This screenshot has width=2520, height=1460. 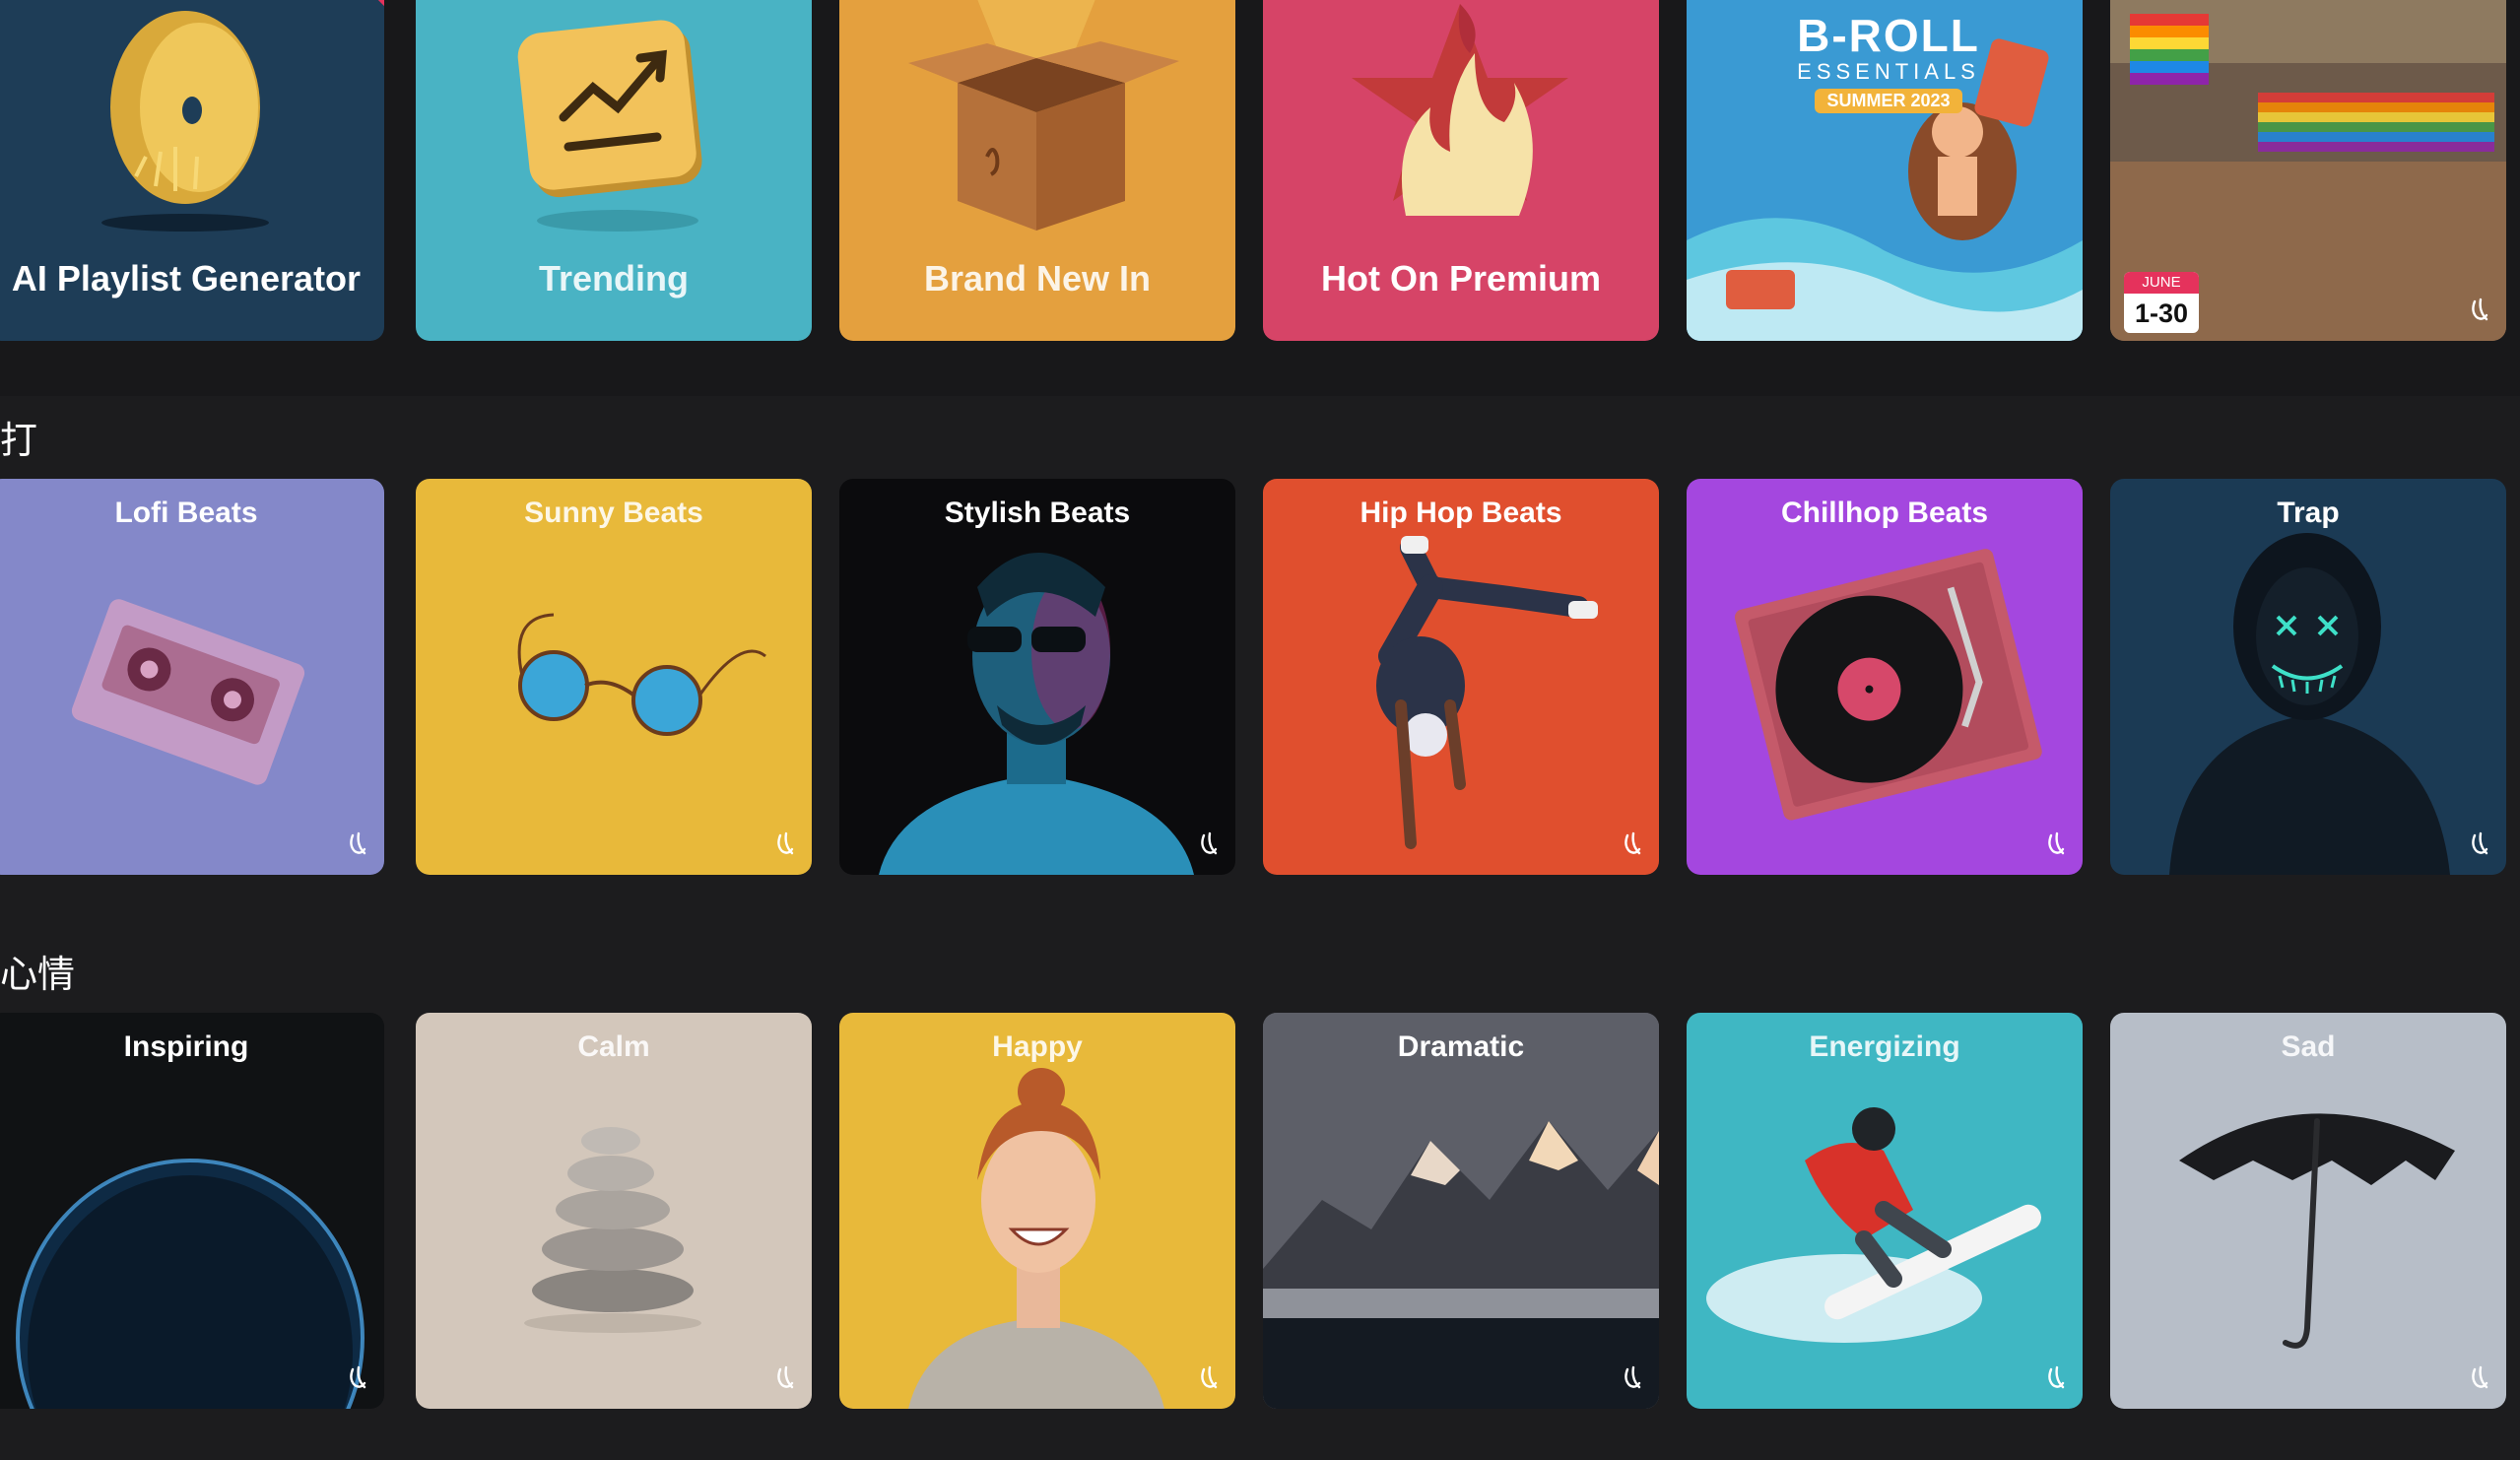 What do you see at coordinates (1461, 279) in the screenshot?
I see `tile-title: Hot On Premium` at bounding box center [1461, 279].